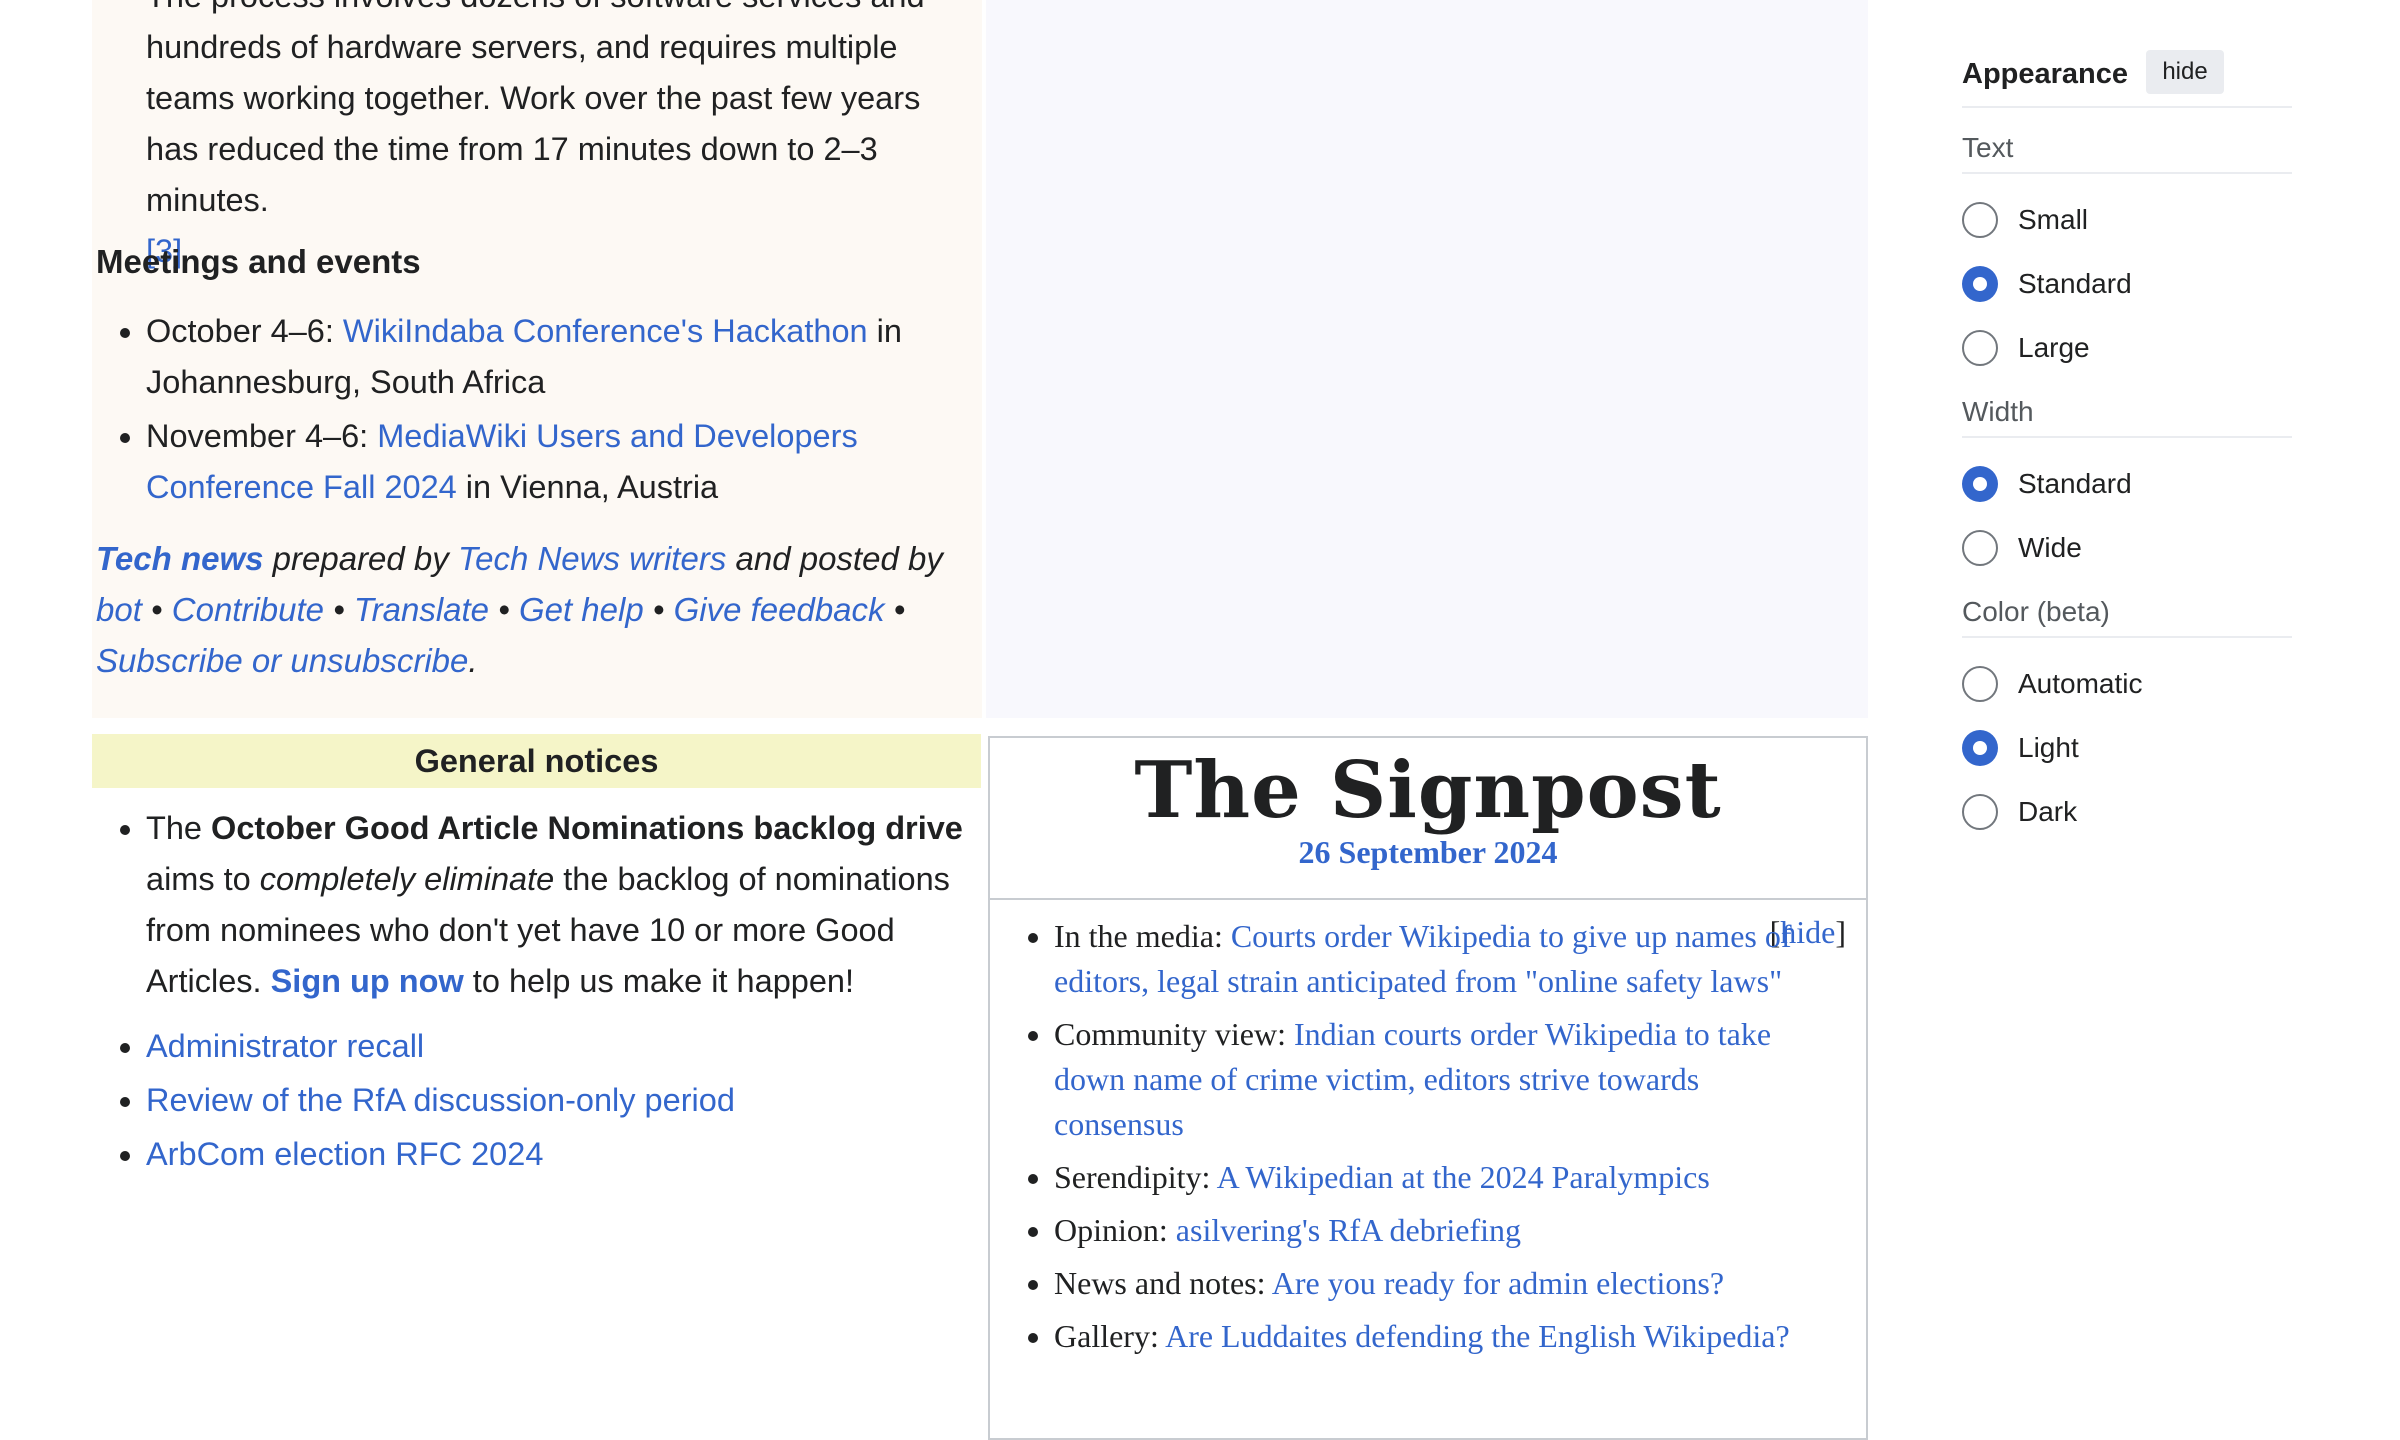  I want to click on text-size-label: Text, so click(2127, 151).